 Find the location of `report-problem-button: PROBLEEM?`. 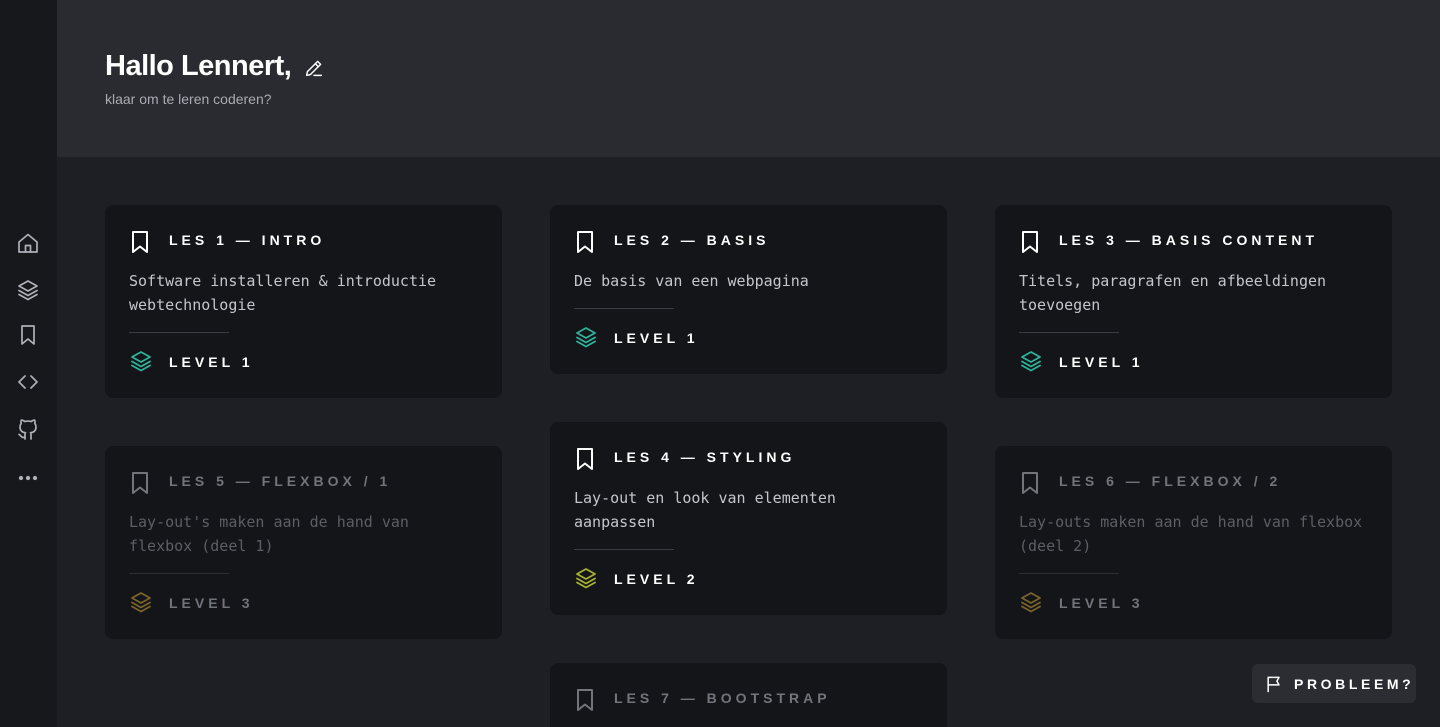

report-problem-button: PROBLEEM? is located at coordinates (1334, 683).